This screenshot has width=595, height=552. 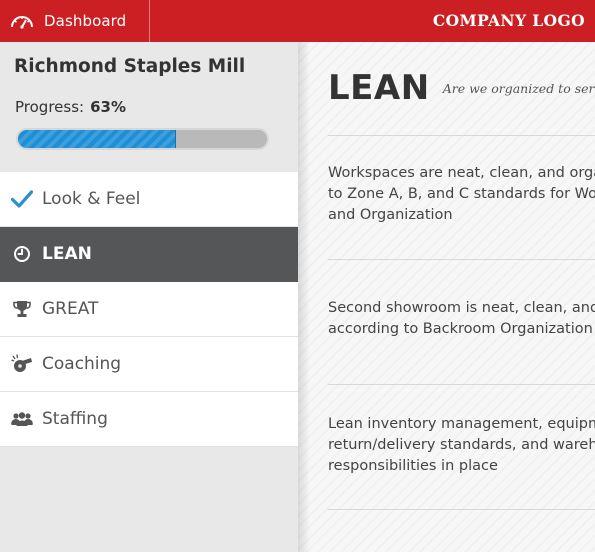 What do you see at coordinates (509, 21) in the screenshot?
I see `company-logo: COMPANY LOGO` at bounding box center [509, 21].